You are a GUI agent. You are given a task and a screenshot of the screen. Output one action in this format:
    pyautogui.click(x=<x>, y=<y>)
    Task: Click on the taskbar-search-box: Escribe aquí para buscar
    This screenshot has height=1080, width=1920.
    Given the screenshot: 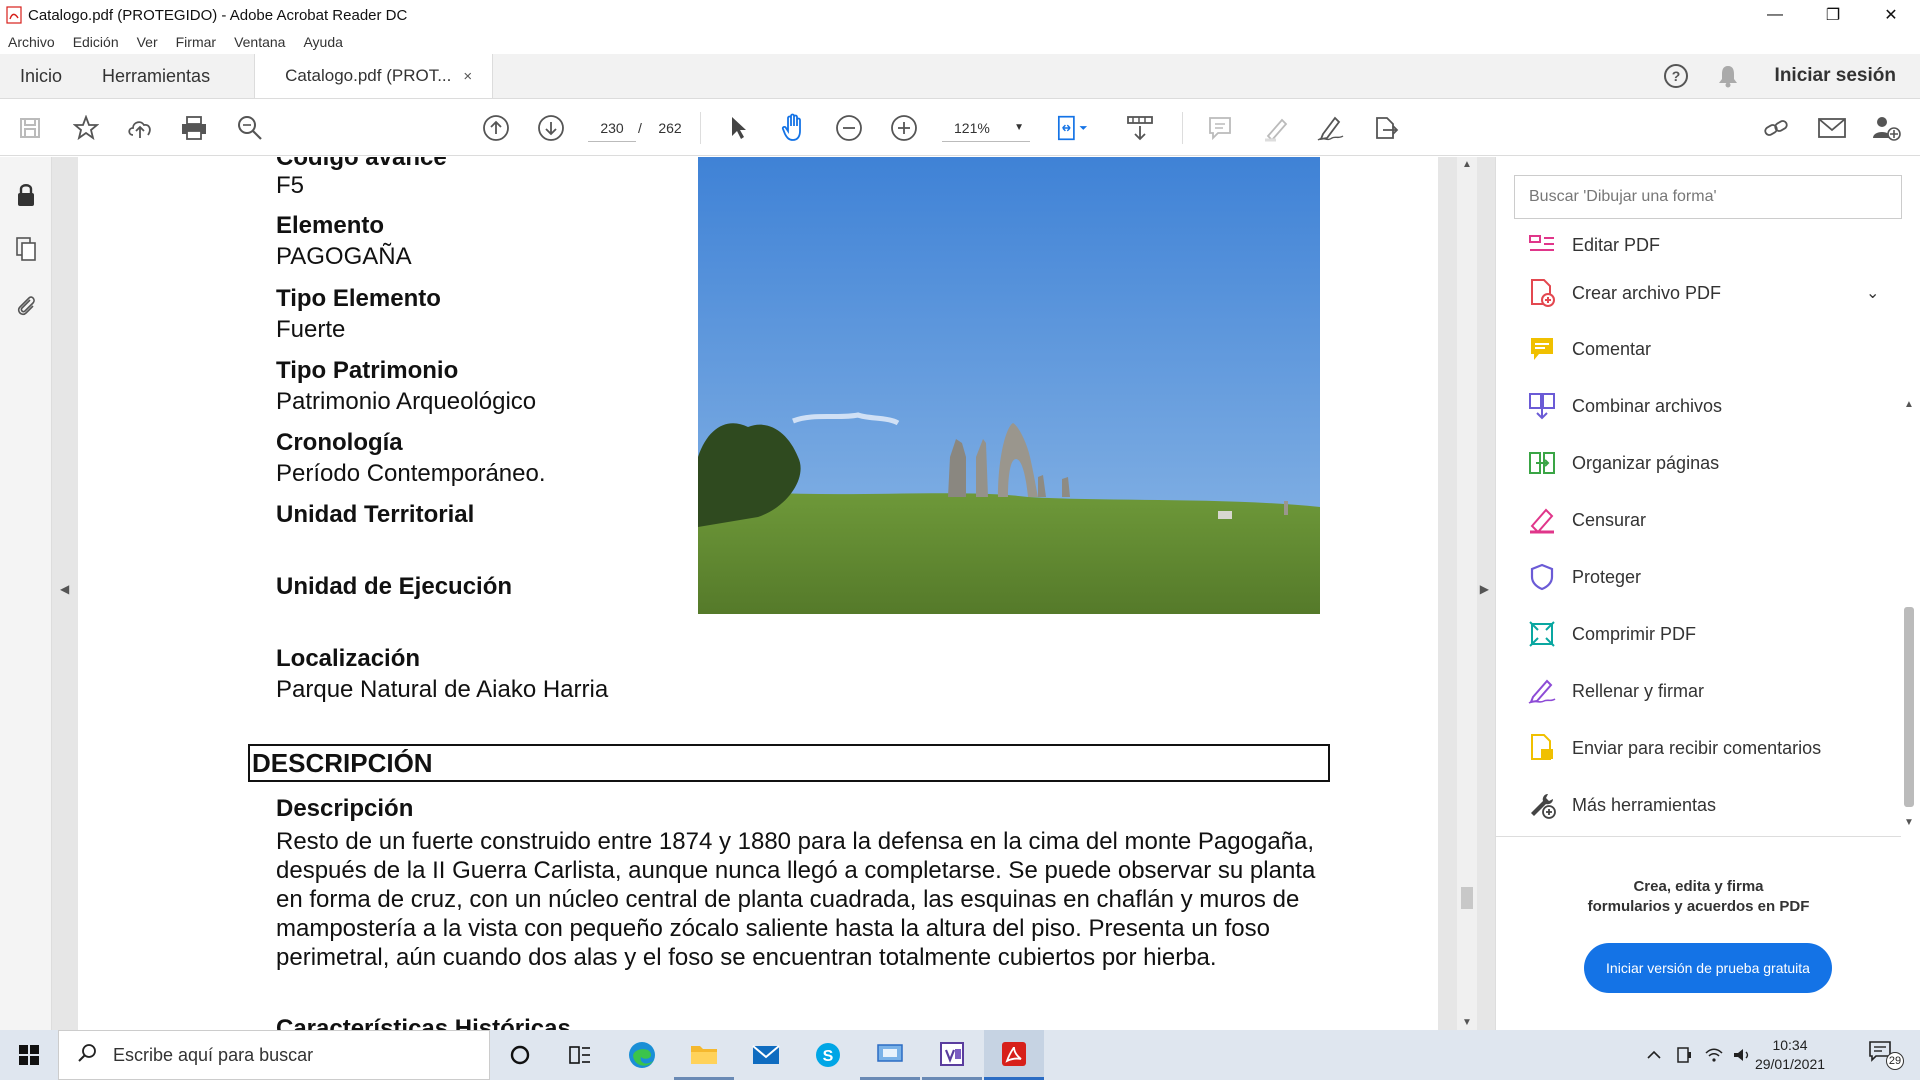 What is the action you would take?
    pyautogui.click(x=274, y=1055)
    